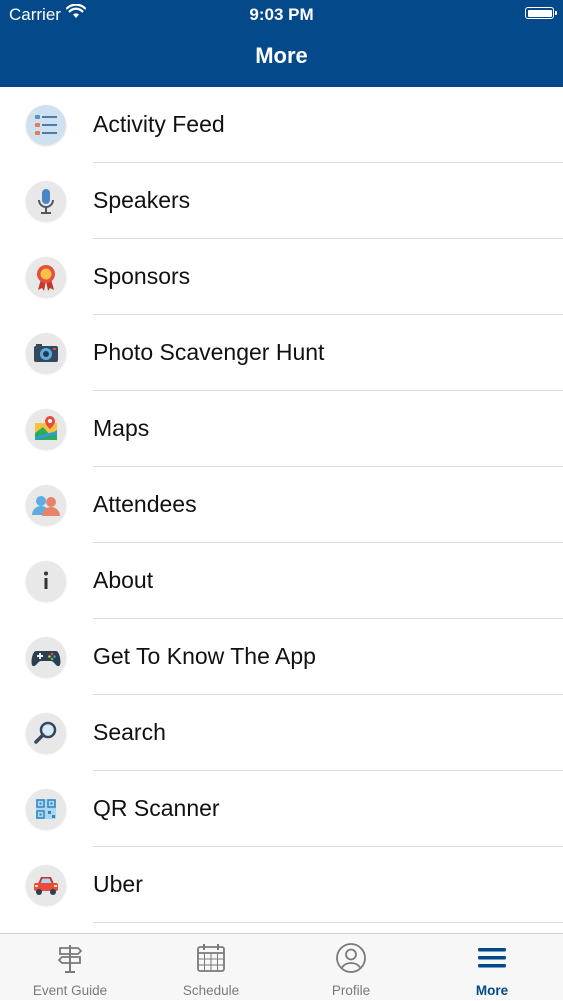 This screenshot has width=563, height=1001. What do you see at coordinates (281, 885) in the screenshot?
I see `menu-item-uber: Uber` at bounding box center [281, 885].